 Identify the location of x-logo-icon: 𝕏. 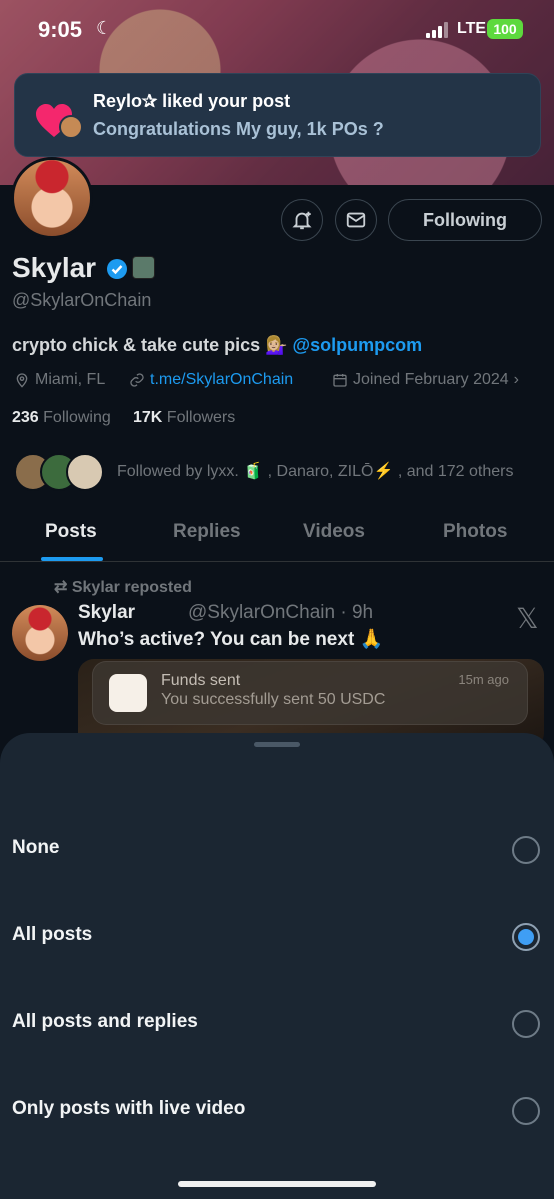
(527, 618).